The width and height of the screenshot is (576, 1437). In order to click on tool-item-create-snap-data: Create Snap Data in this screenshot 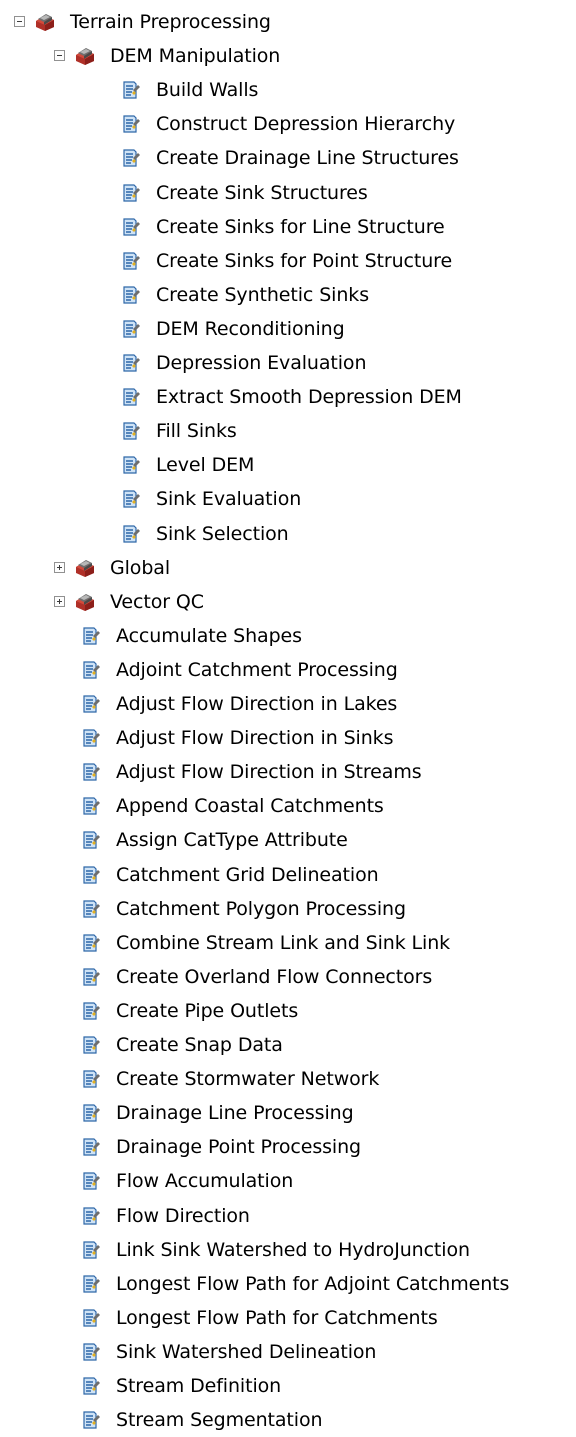, I will do `click(288, 1045)`.